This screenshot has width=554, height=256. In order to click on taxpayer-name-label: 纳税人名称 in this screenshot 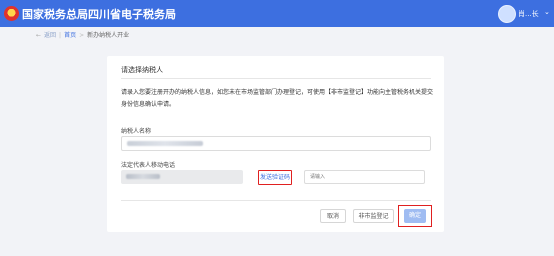, I will do `click(136, 131)`.